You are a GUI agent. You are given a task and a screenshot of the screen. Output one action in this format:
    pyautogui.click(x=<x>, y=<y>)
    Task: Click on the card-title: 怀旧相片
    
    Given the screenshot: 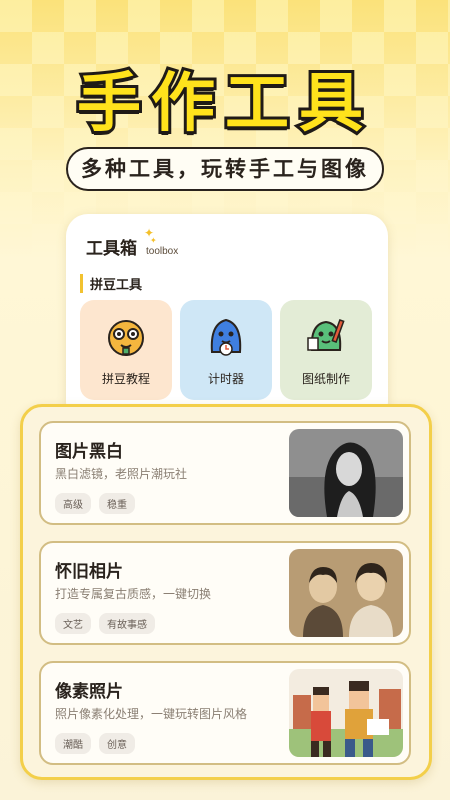 What is the action you would take?
    pyautogui.click(x=89, y=572)
    